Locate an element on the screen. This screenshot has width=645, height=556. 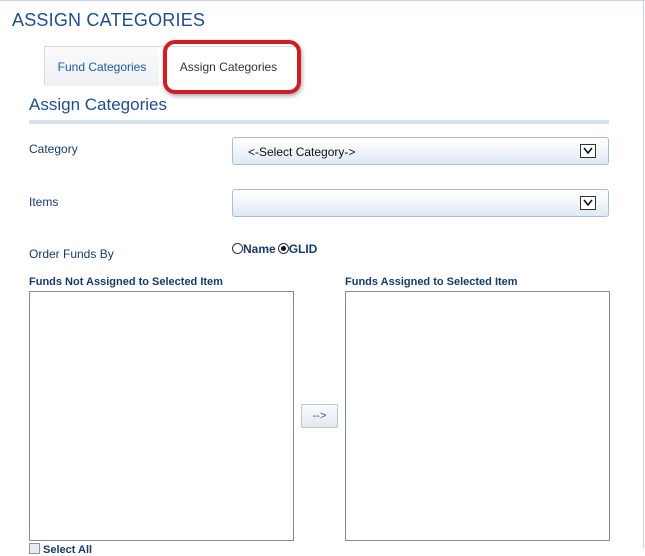
assign-button: --> is located at coordinates (319, 416).